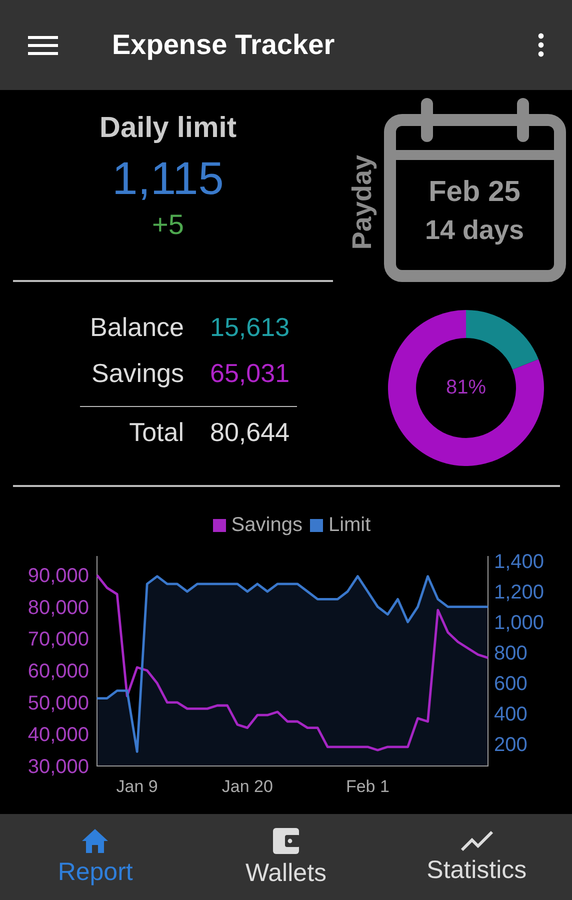 This screenshot has height=900, width=572. What do you see at coordinates (511, 653) in the screenshot?
I see `axis-tick-label: 800` at bounding box center [511, 653].